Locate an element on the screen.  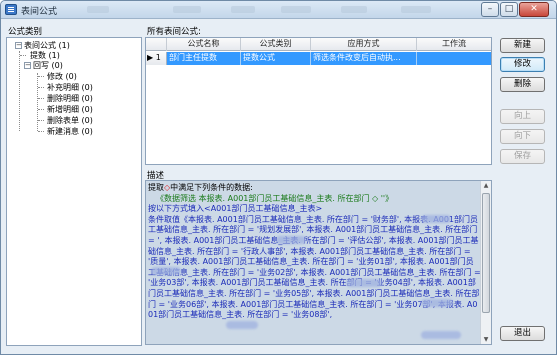
tree-node-add-detail: 补充明细 (0) is located at coordinates (70, 87).